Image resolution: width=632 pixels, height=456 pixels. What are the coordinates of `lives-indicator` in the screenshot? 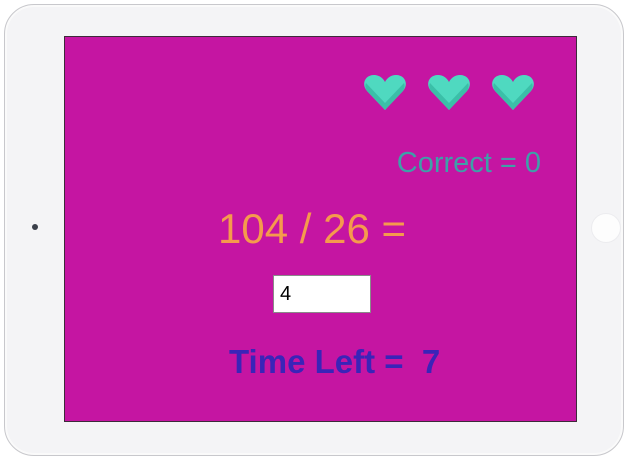 It's located at (449, 93).